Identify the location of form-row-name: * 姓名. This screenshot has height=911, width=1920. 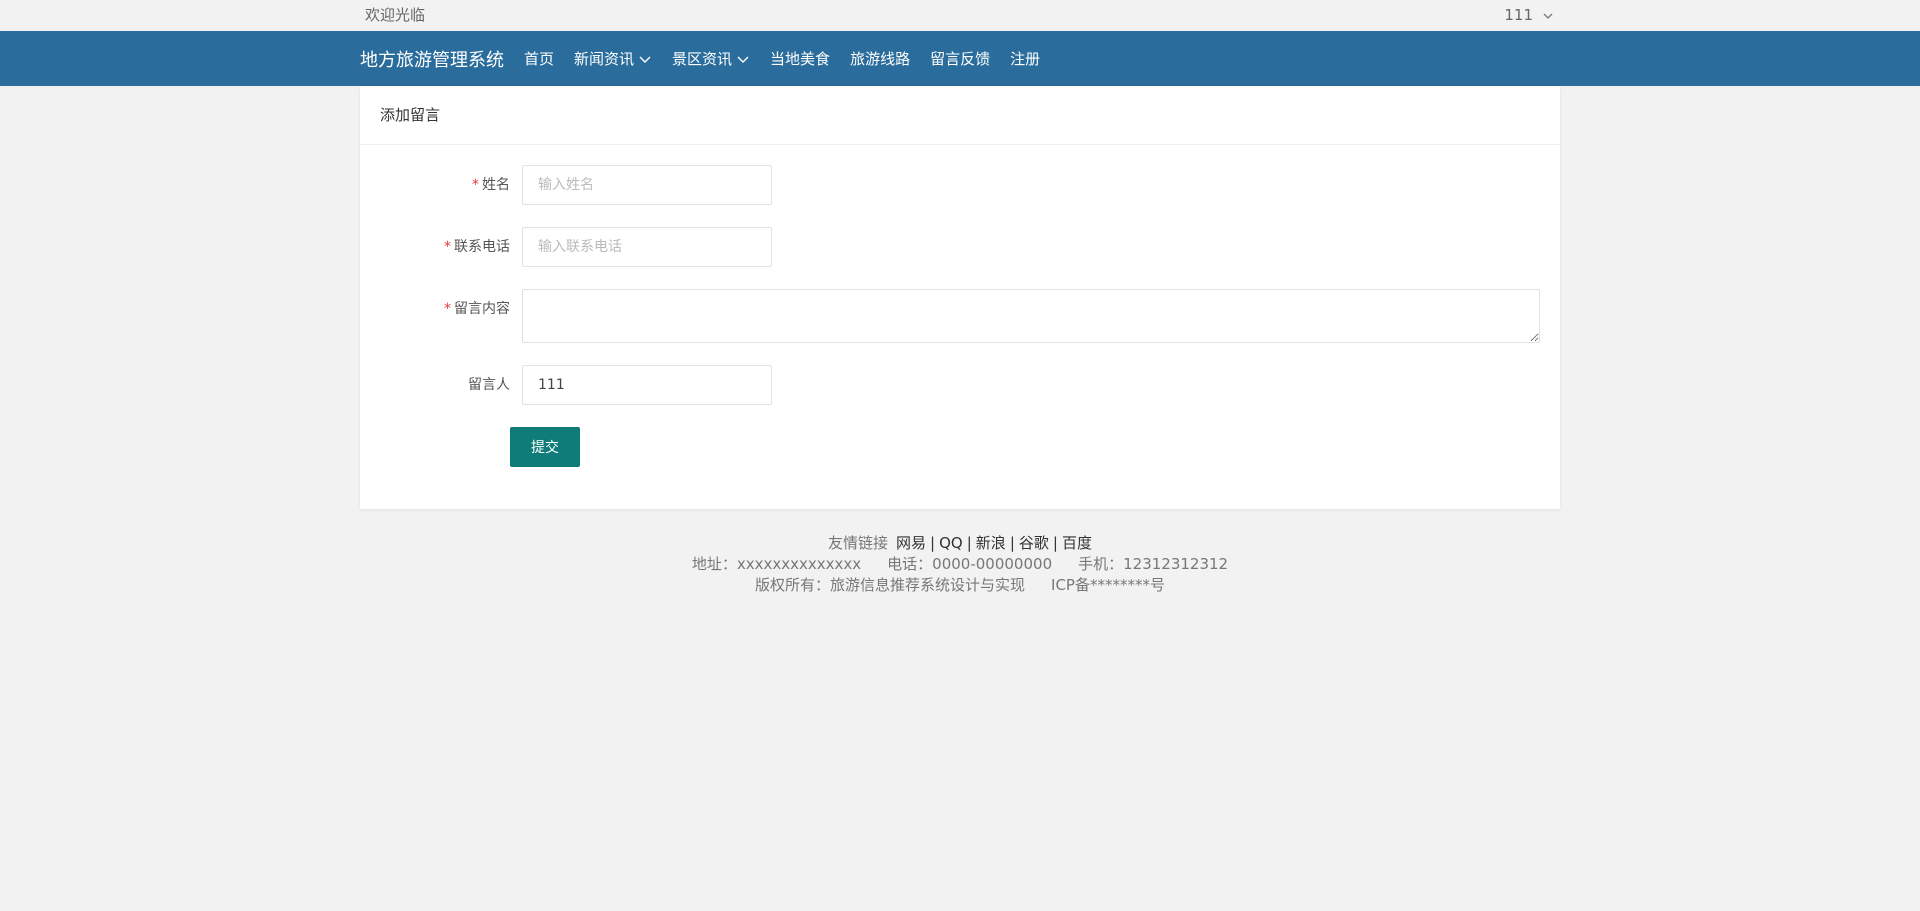
(960, 185).